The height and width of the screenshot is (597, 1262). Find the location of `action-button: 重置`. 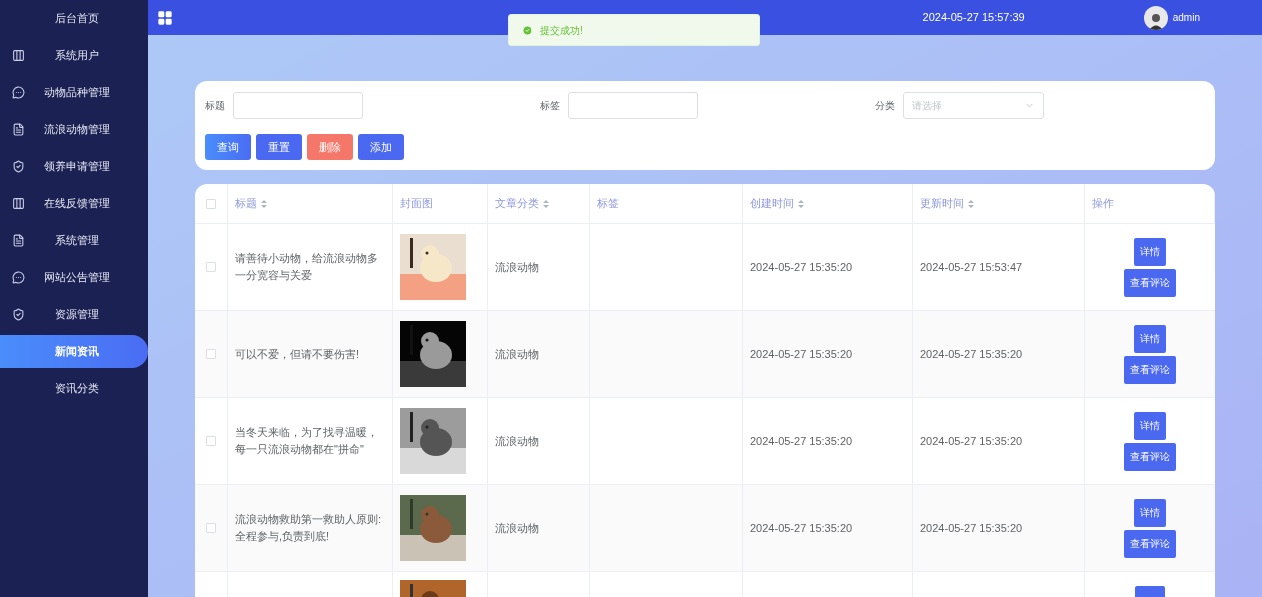

action-button: 重置 is located at coordinates (279, 147).